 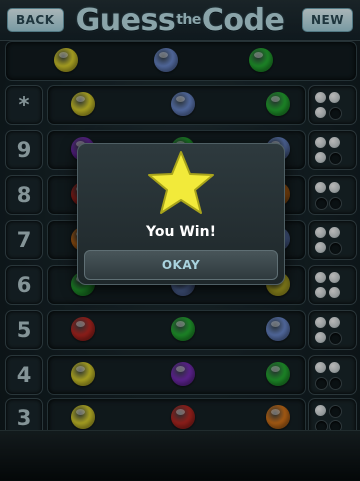 What do you see at coordinates (181, 265) in the screenshot?
I see `okay-button: OKAY` at bounding box center [181, 265].